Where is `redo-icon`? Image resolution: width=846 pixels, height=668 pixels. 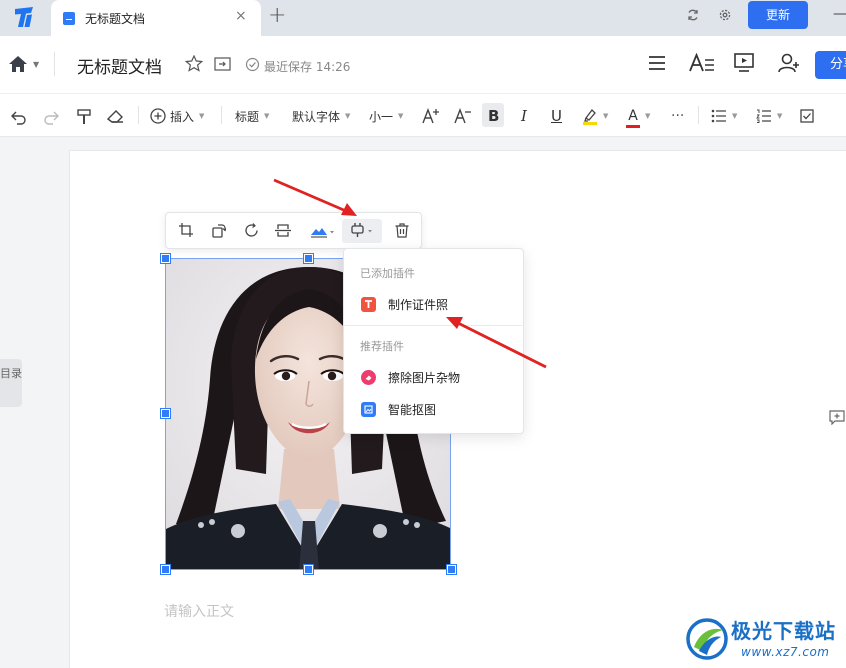
redo-icon is located at coordinates (51, 116).